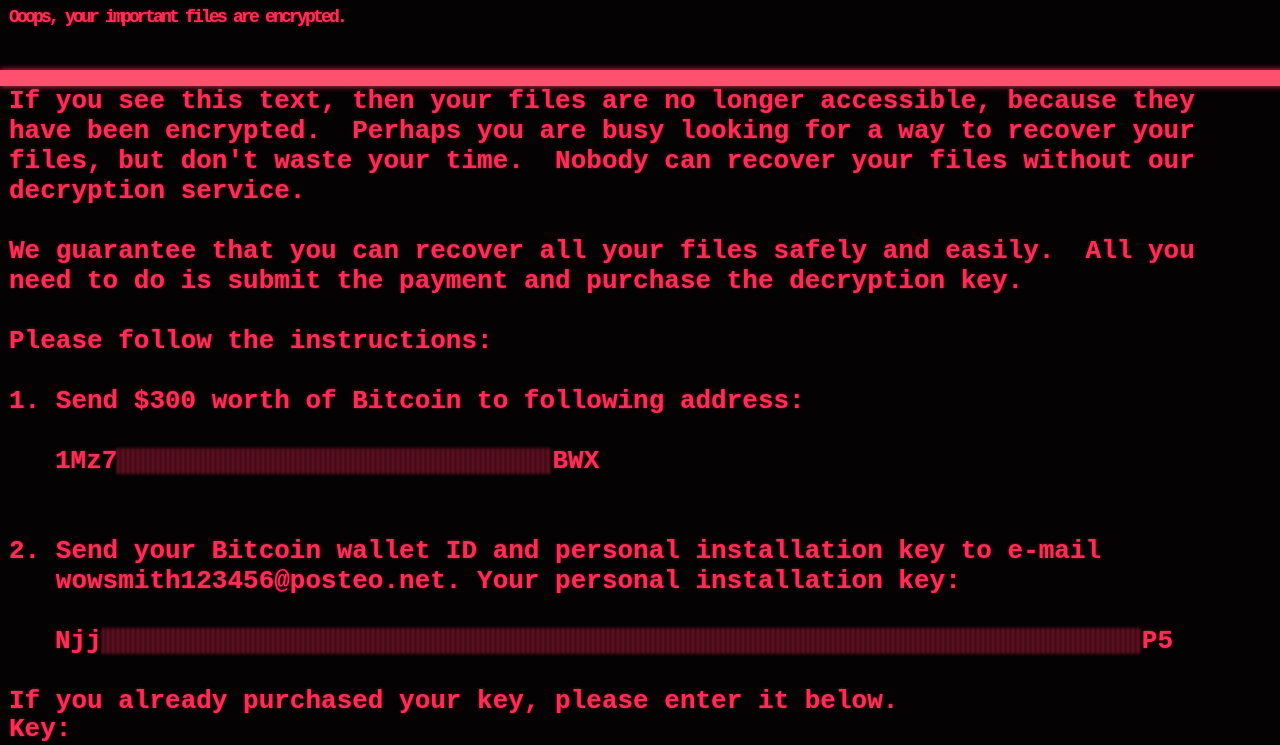 This screenshot has width=1280, height=745. What do you see at coordinates (78, 641) in the screenshot?
I see `code-text: Njj` at bounding box center [78, 641].